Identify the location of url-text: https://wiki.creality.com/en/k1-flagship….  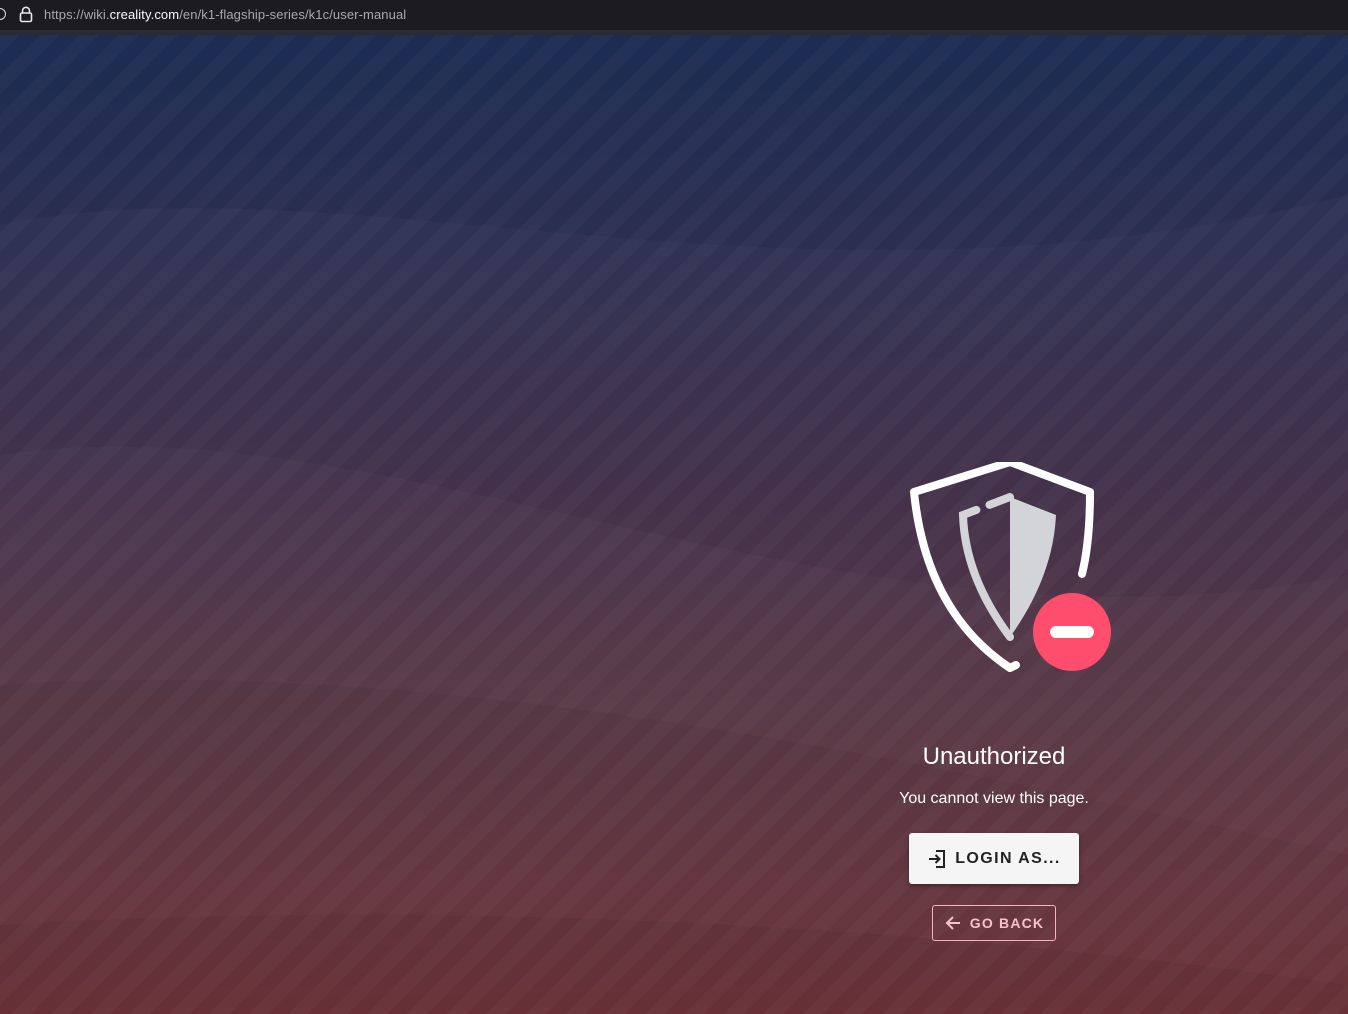
(225, 14).